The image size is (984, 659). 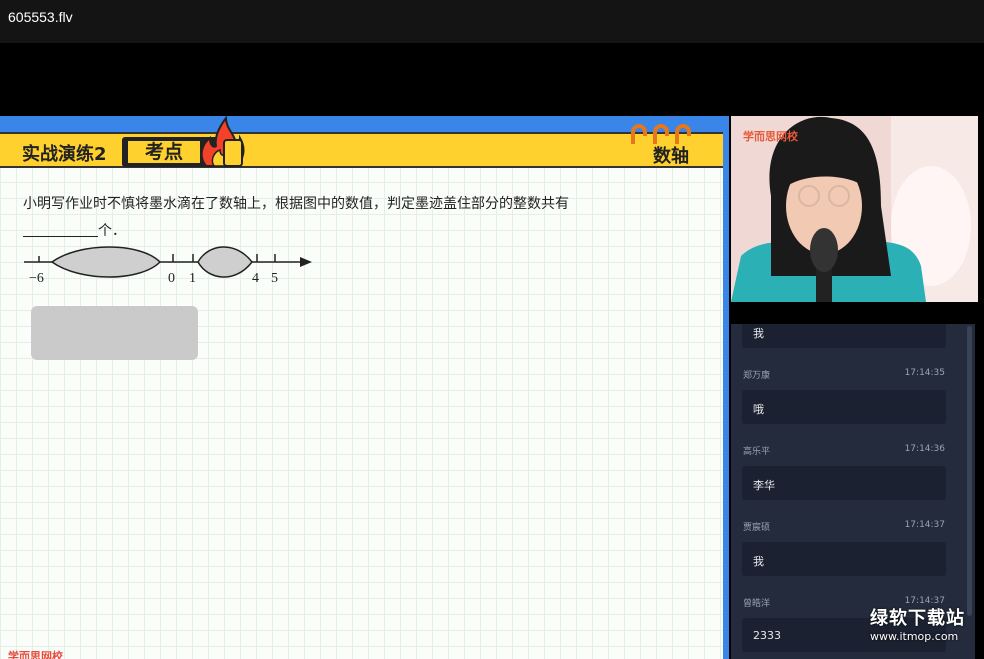 I want to click on window-title: 605553.flv, so click(x=40, y=17).